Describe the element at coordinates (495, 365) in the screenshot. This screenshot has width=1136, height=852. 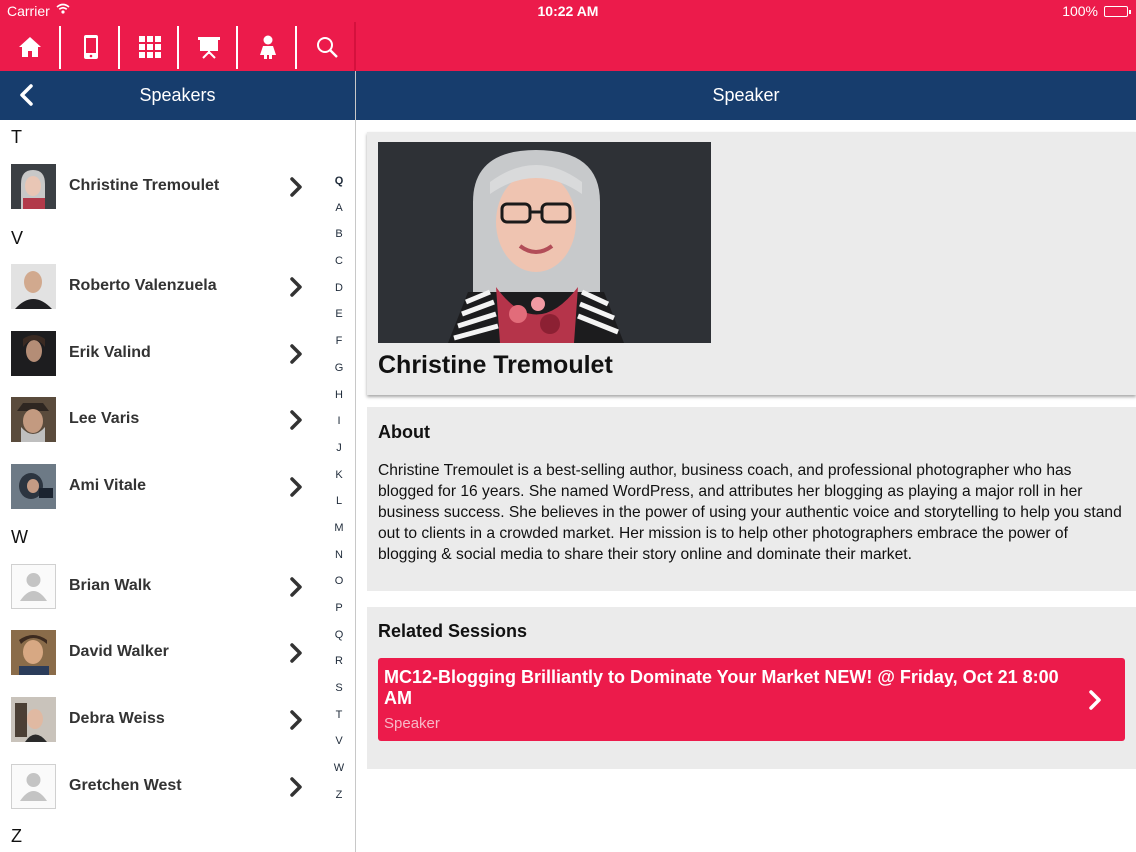
I see `speaker-name-heading: Christine Tremoulet` at that location.